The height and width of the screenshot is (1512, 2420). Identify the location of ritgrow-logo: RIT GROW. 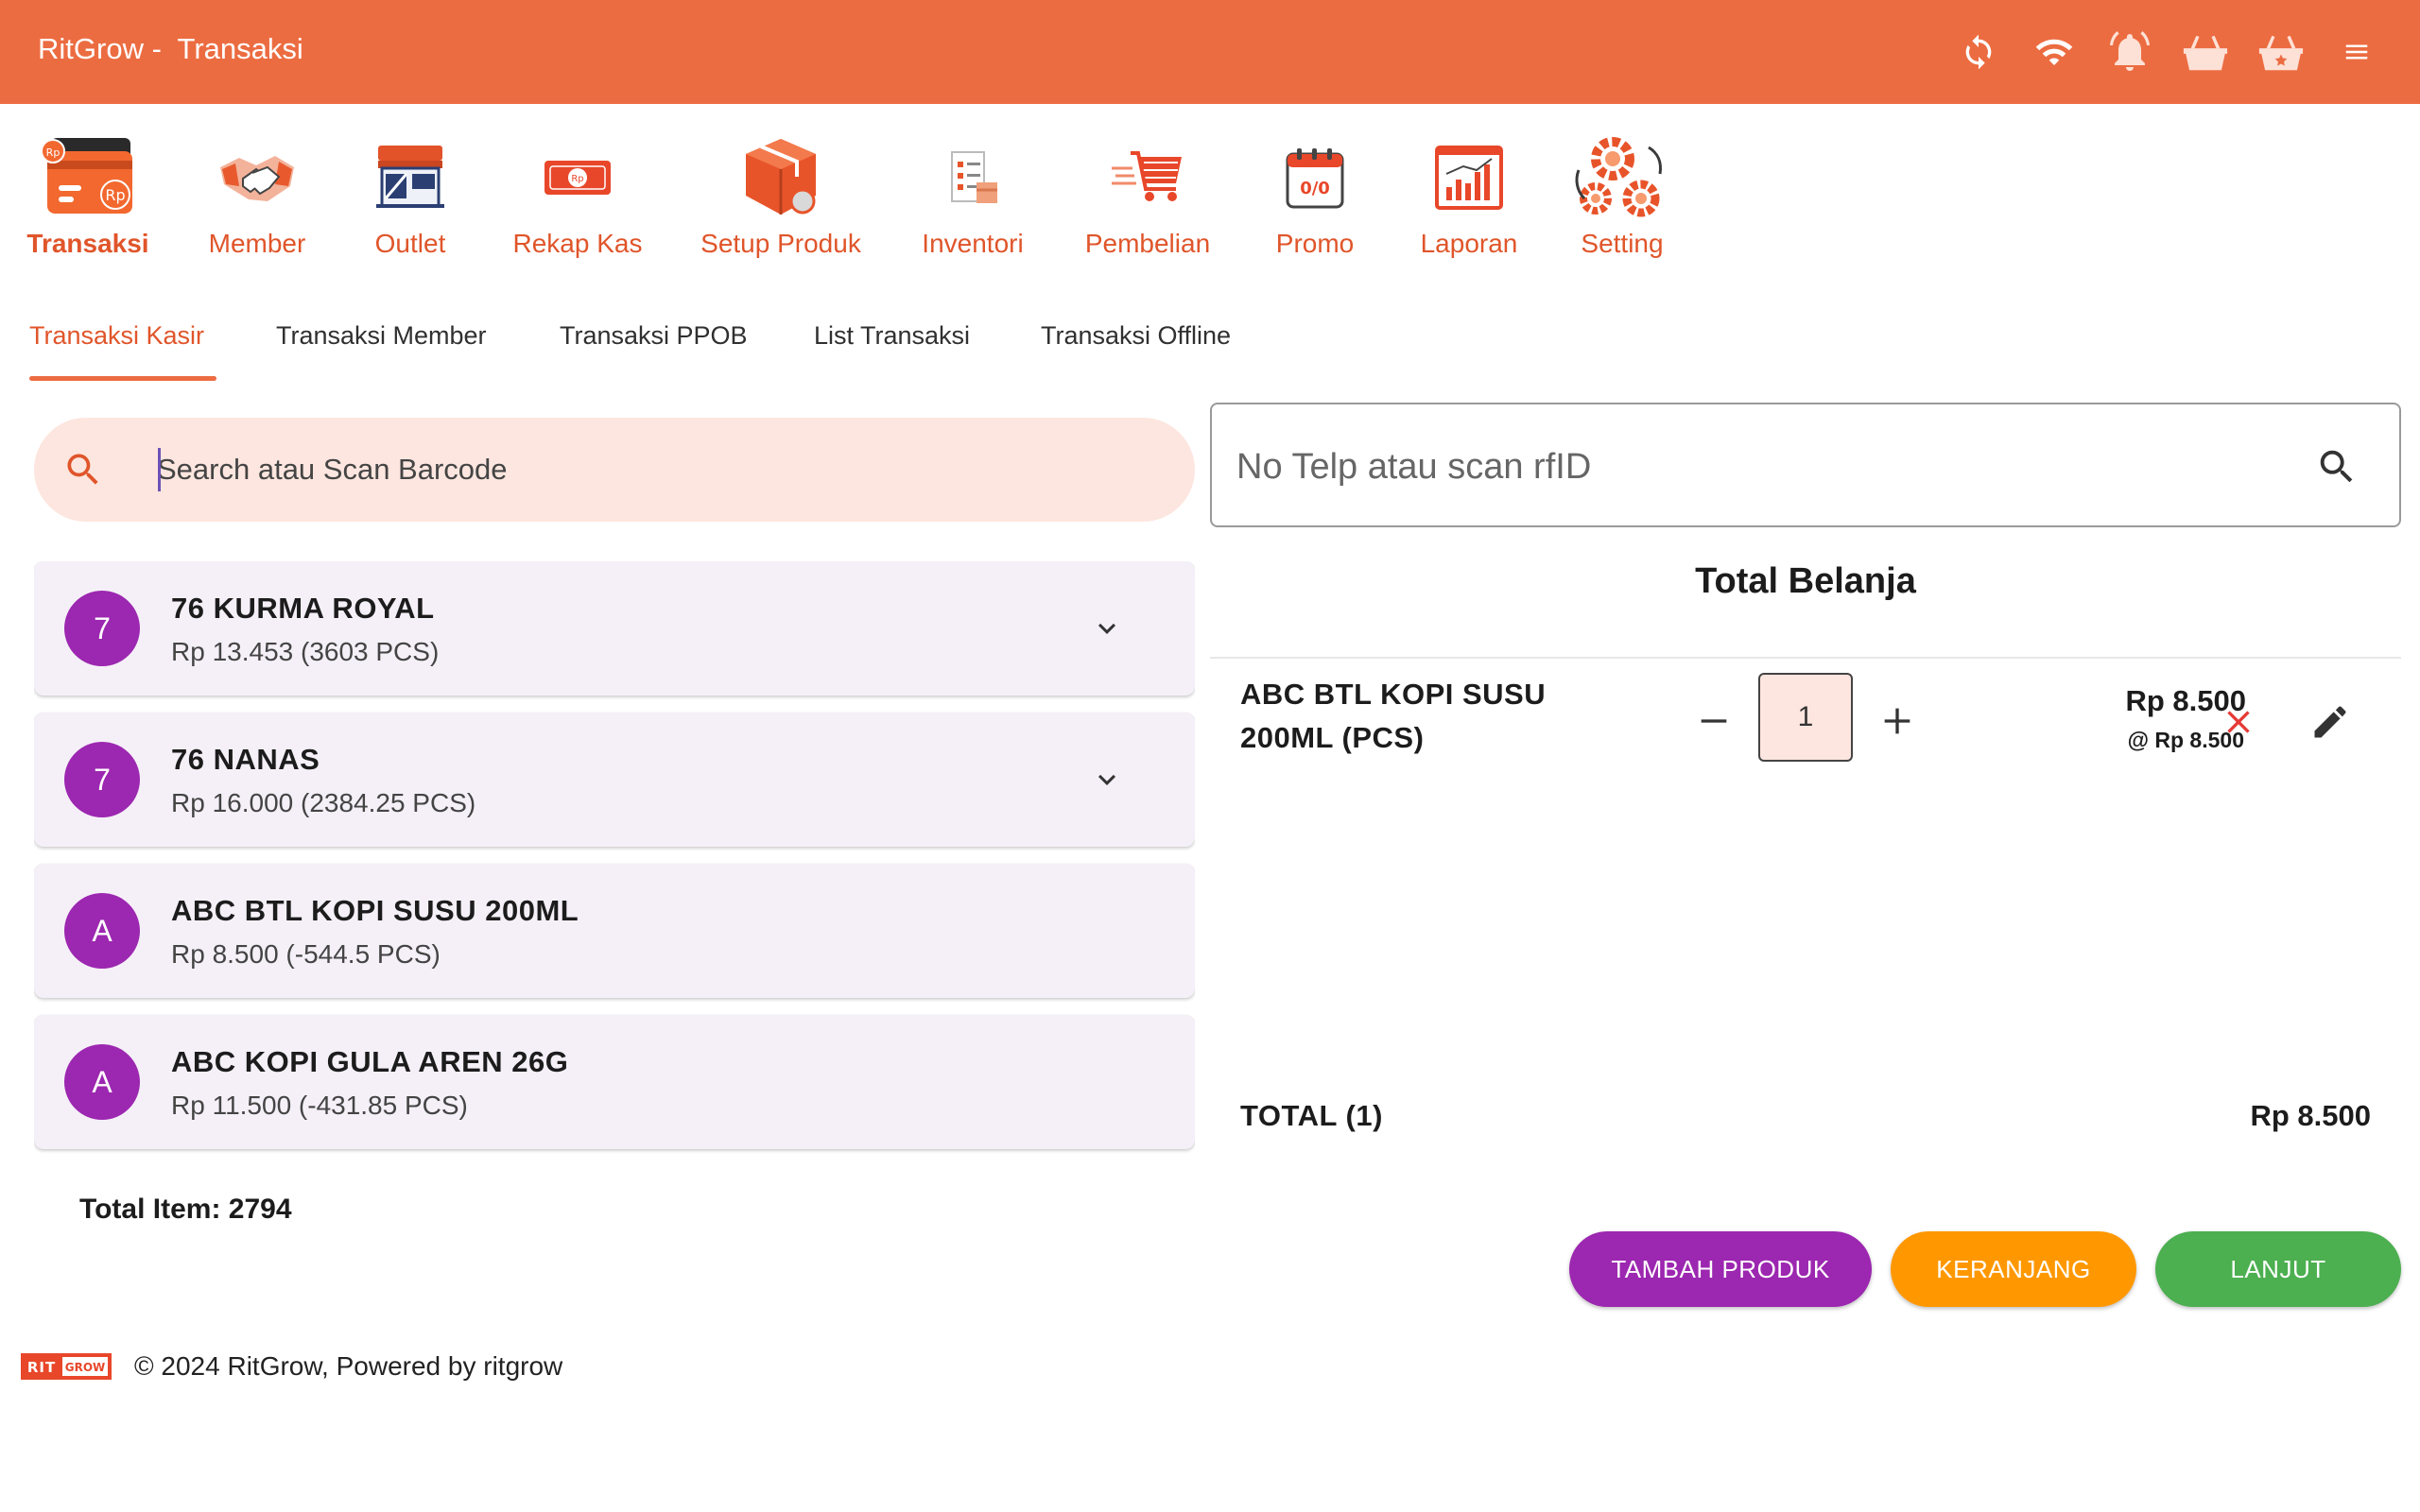
(66, 1366).